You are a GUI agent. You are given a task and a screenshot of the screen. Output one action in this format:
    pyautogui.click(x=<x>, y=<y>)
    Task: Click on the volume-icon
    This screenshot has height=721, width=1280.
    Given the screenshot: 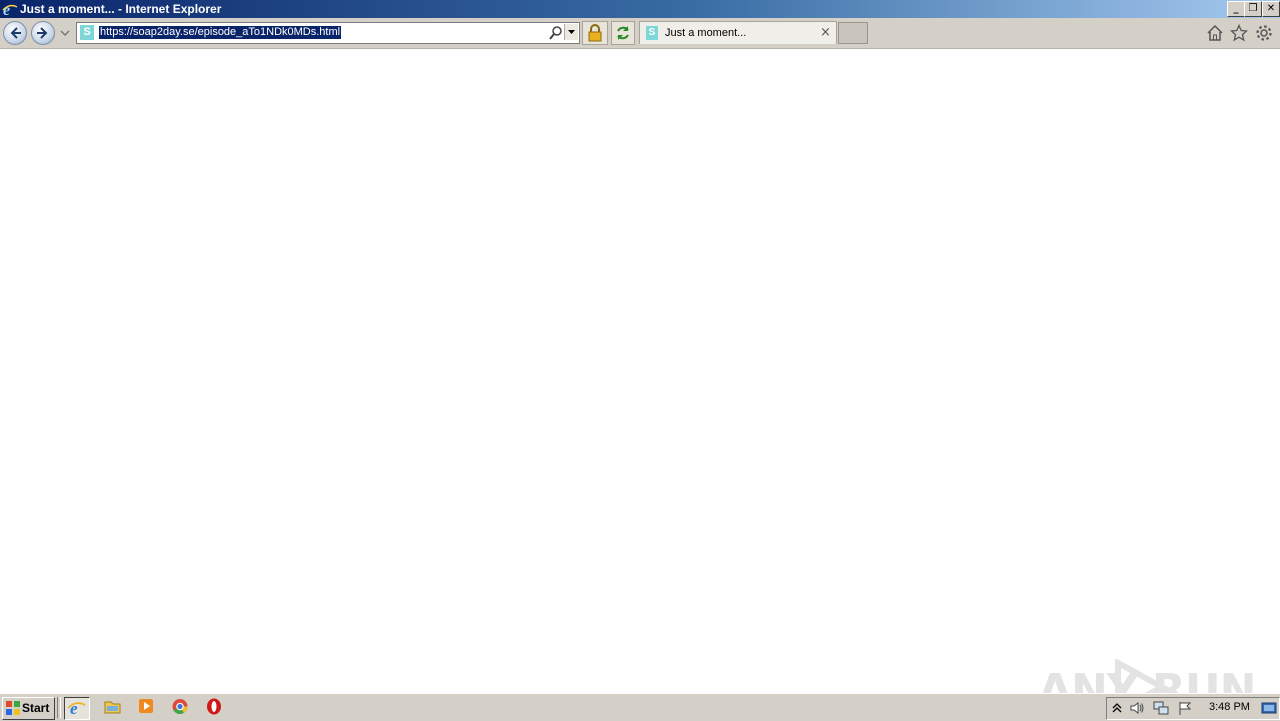 What is the action you would take?
    pyautogui.click(x=1137, y=708)
    